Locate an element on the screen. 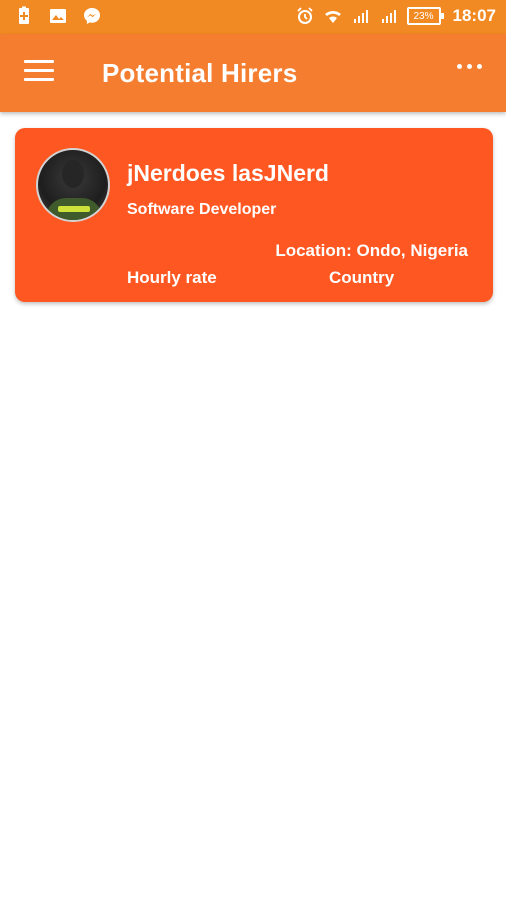 The image size is (506, 900). status-left-icons is located at coordinates (58, 16).